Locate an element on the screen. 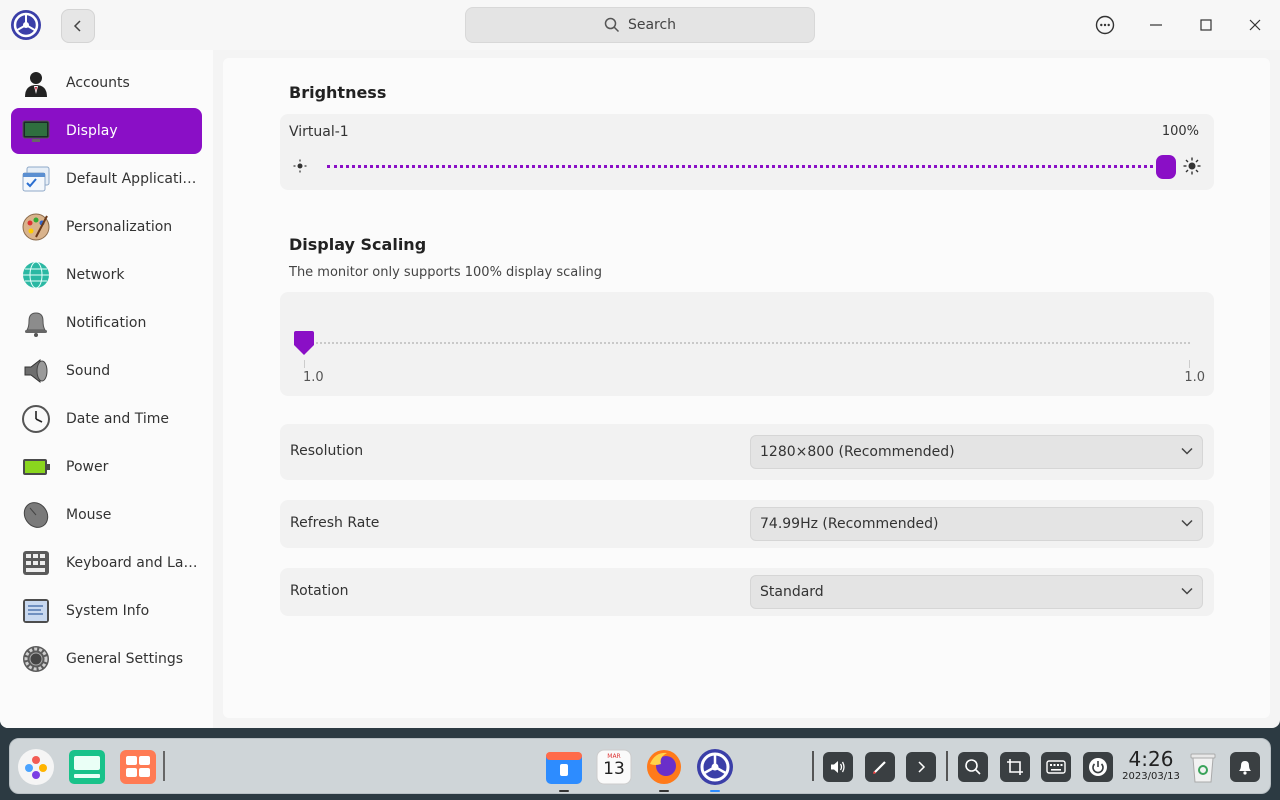  show-desktop-button is located at coordinates (138, 767).